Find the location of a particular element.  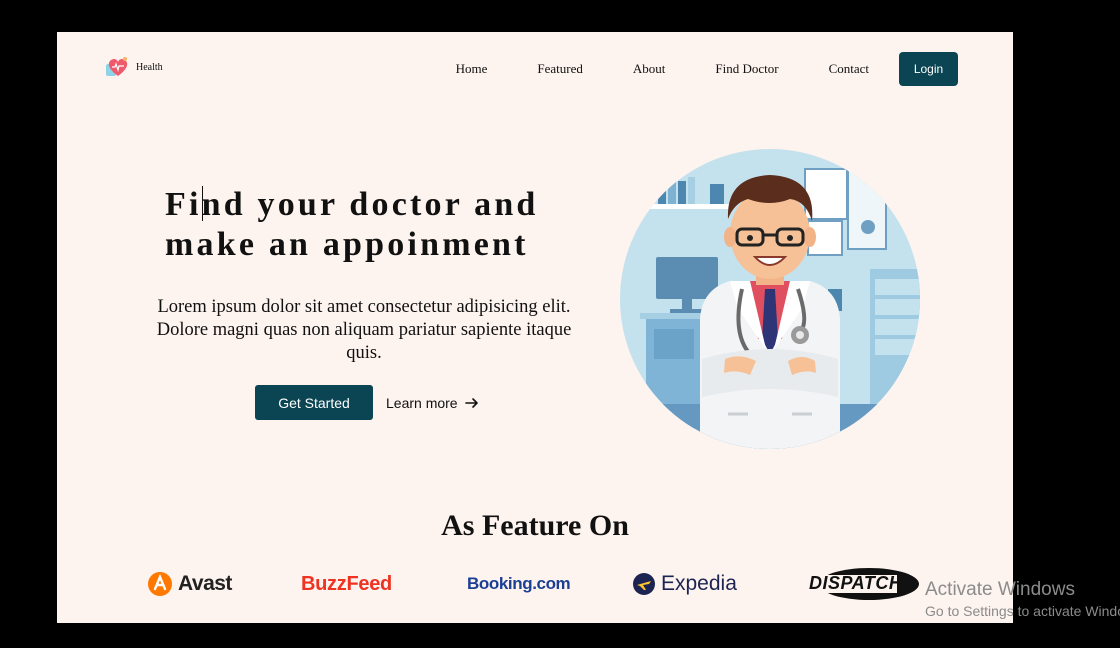

hero-title-line1: Find your doctor and is located at coordinates (352, 204).